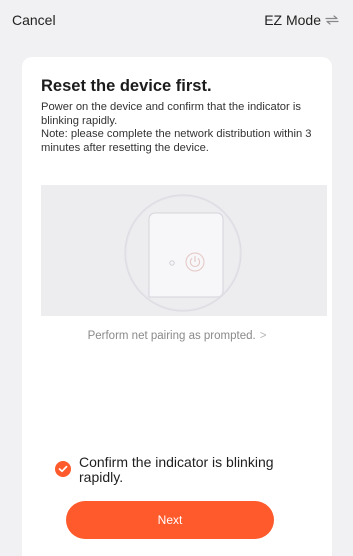 The width and height of the screenshot is (353, 556). I want to click on net-pairing-label: Perform net pairing as prompted., so click(171, 336).